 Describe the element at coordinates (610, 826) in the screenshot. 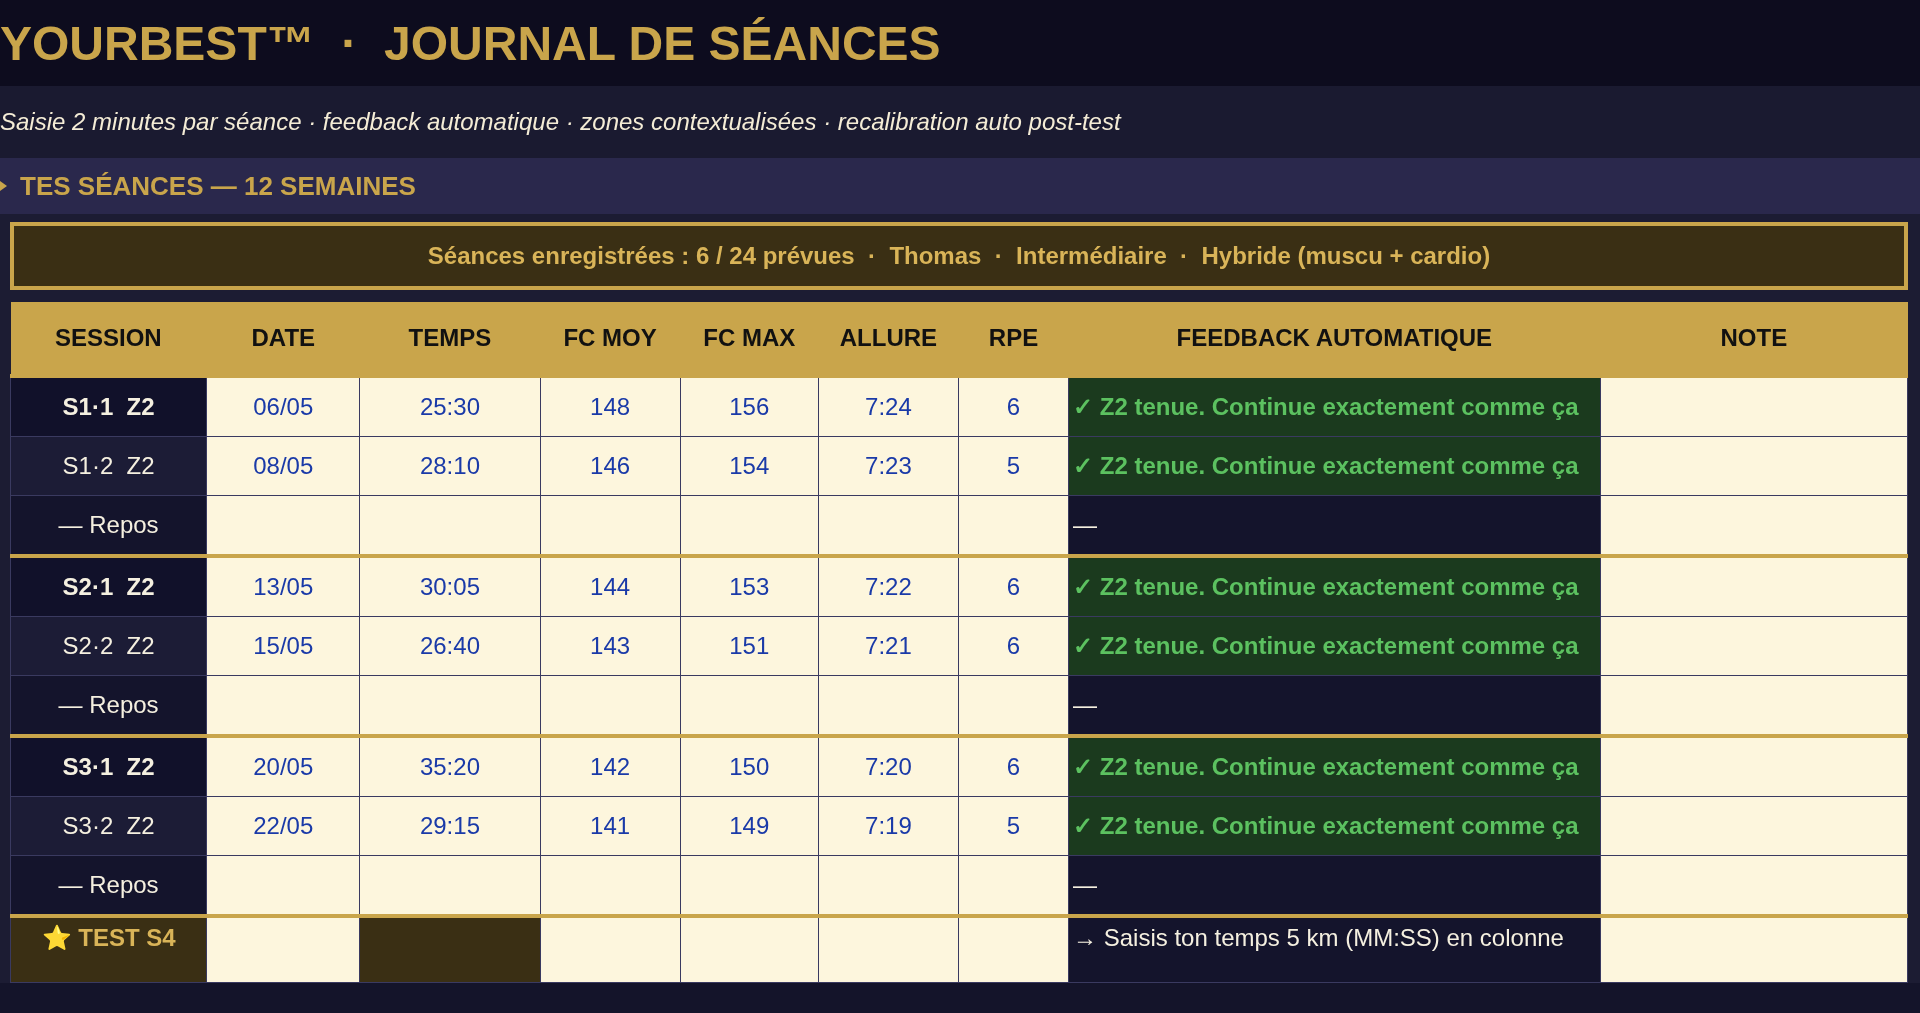

I see `table-cell: 141` at that location.